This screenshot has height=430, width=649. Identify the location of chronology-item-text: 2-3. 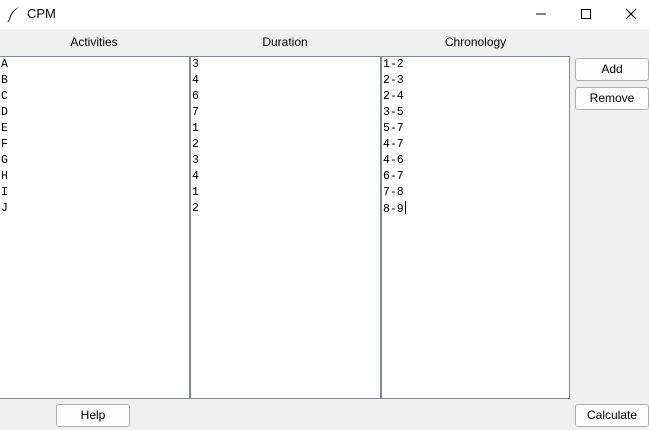
(393, 80).